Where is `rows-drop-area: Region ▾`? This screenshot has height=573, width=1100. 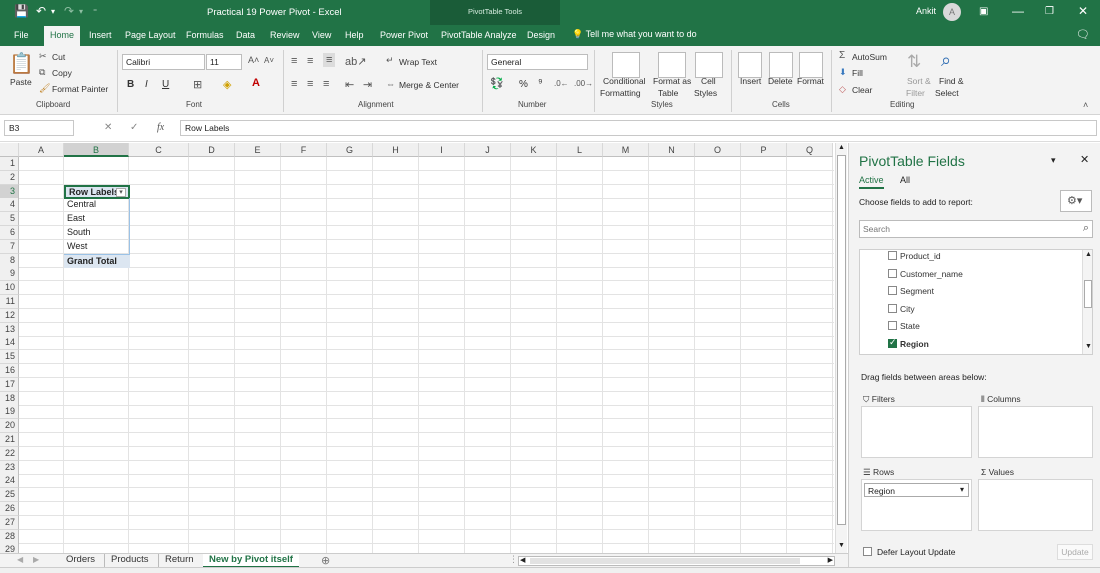
rows-drop-area: Region ▾ is located at coordinates (916, 505).